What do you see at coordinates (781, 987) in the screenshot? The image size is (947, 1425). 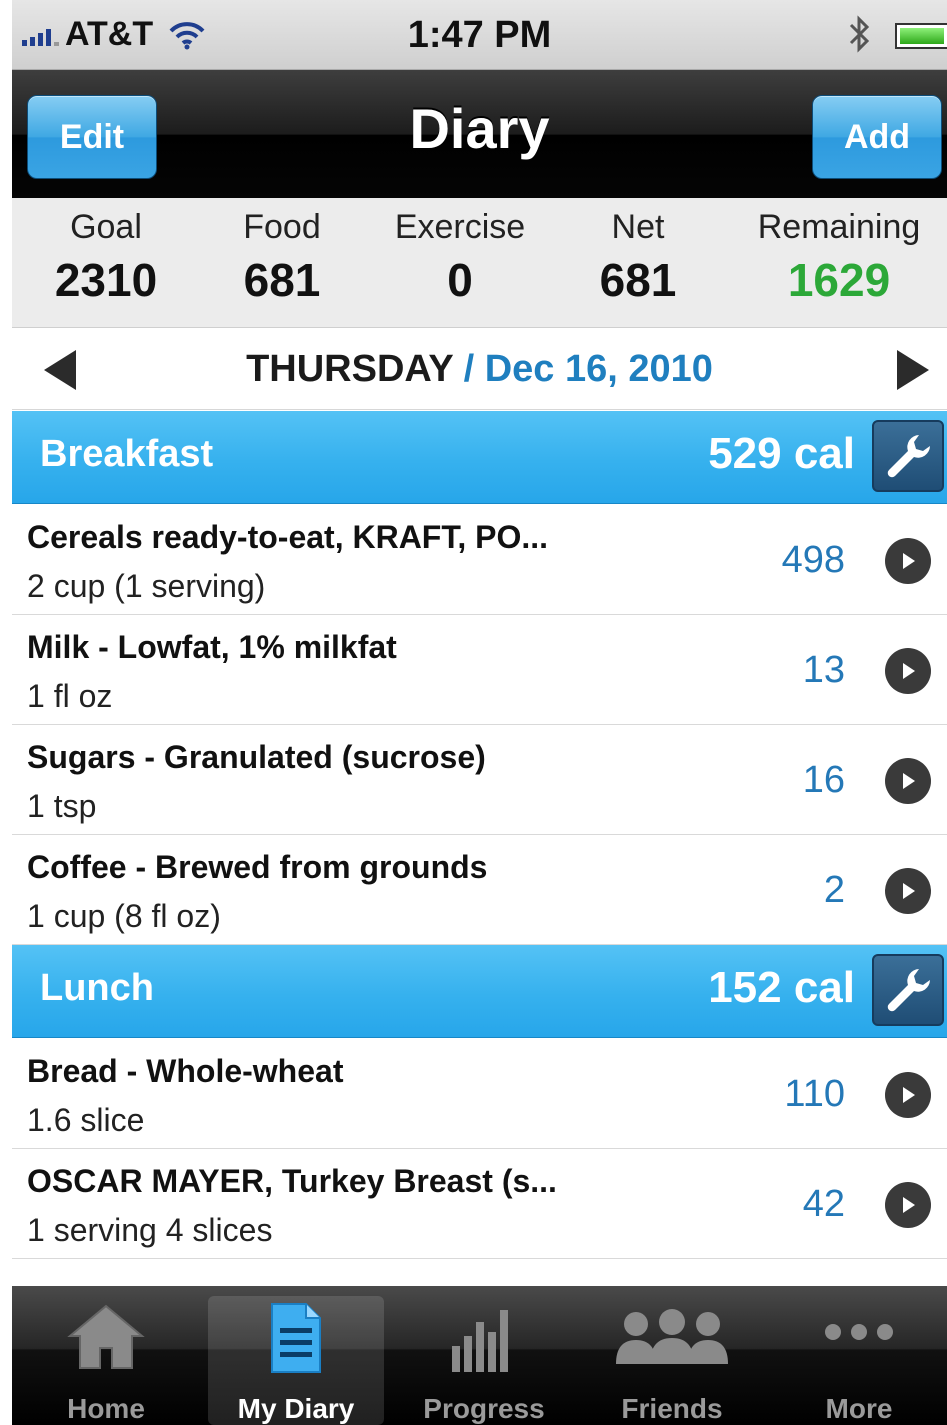 I see `meal-calories: 152 cal` at bounding box center [781, 987].